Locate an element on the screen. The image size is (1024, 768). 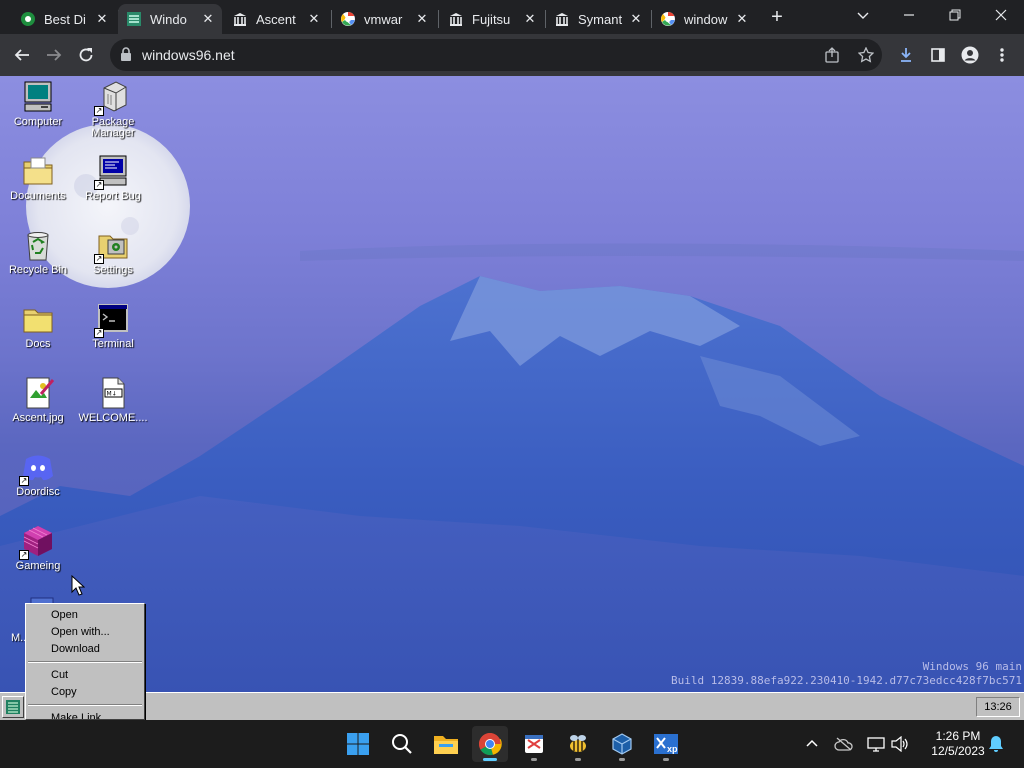
download-icon is located at coordinates (906, 55).